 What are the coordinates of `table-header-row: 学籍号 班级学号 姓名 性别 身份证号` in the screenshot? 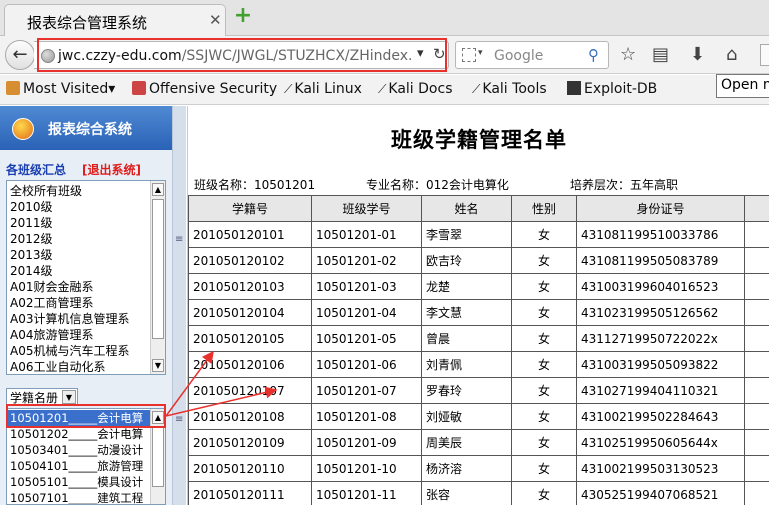 It's located at (478, 208).